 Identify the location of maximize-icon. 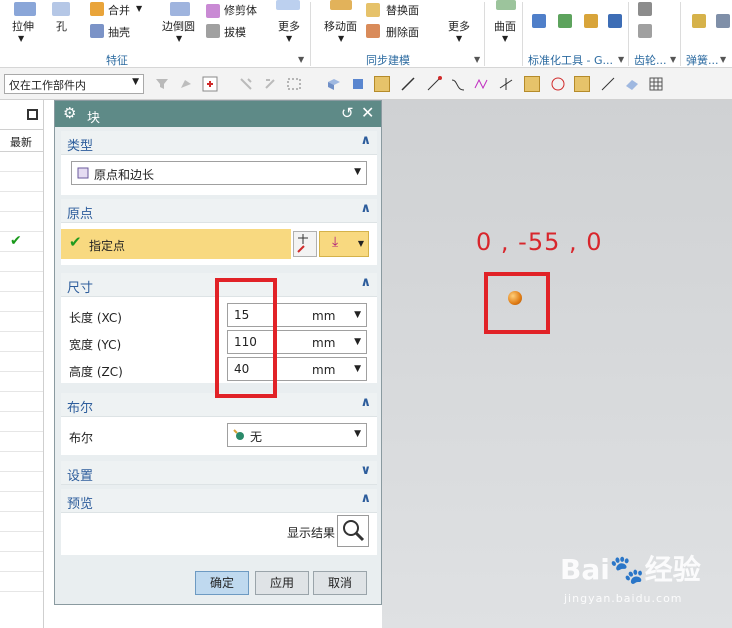
(32, 114).